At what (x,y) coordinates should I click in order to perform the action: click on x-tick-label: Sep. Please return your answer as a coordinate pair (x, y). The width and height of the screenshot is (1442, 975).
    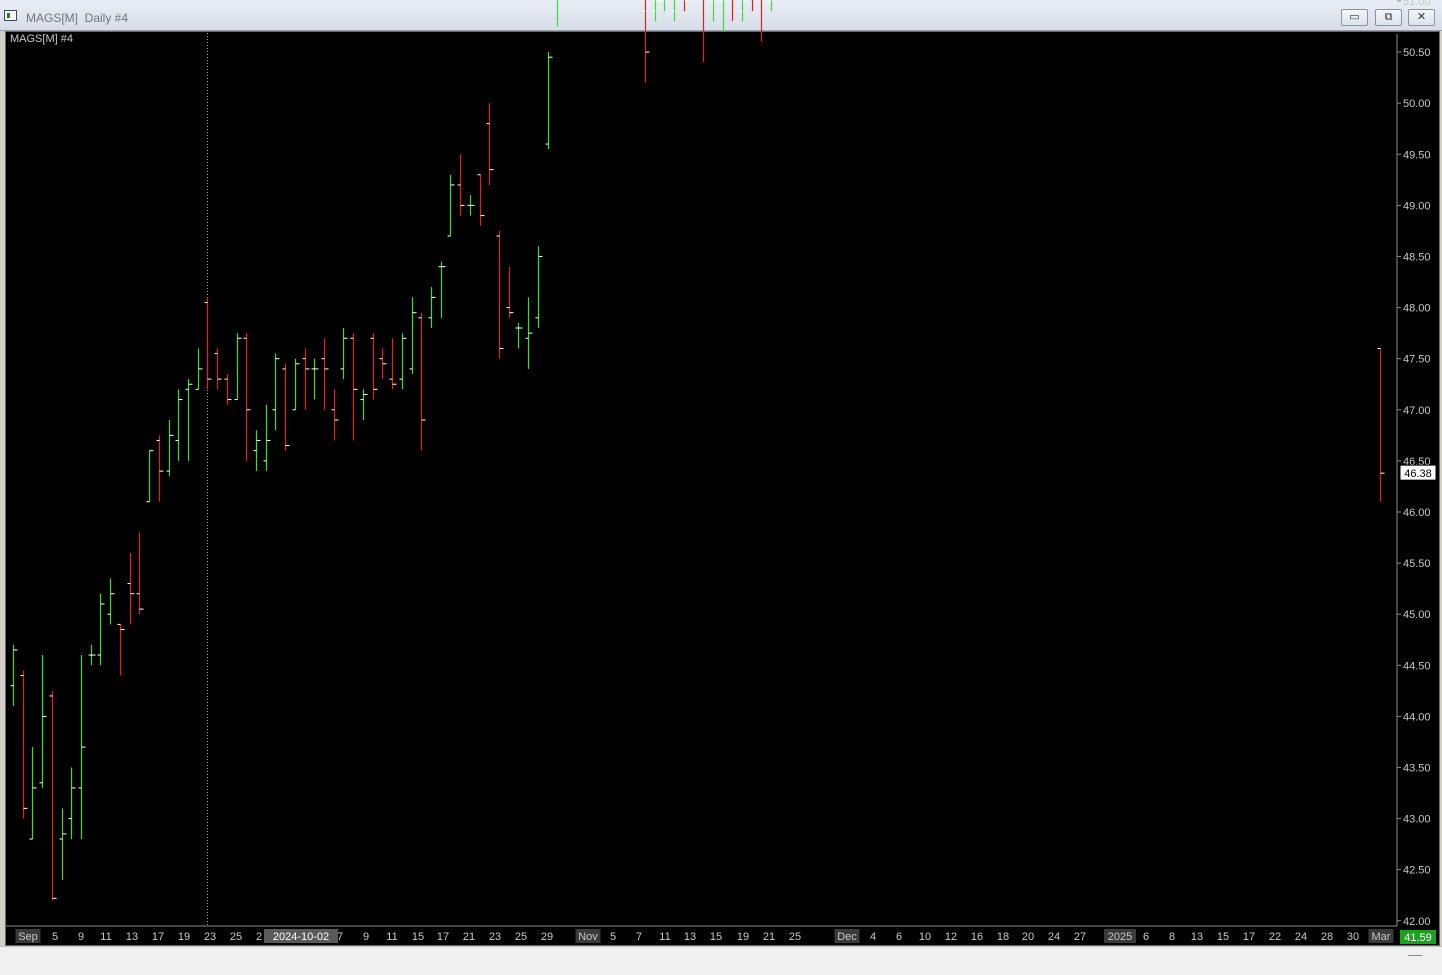
    Looking at the image, I should click on (28, 937).